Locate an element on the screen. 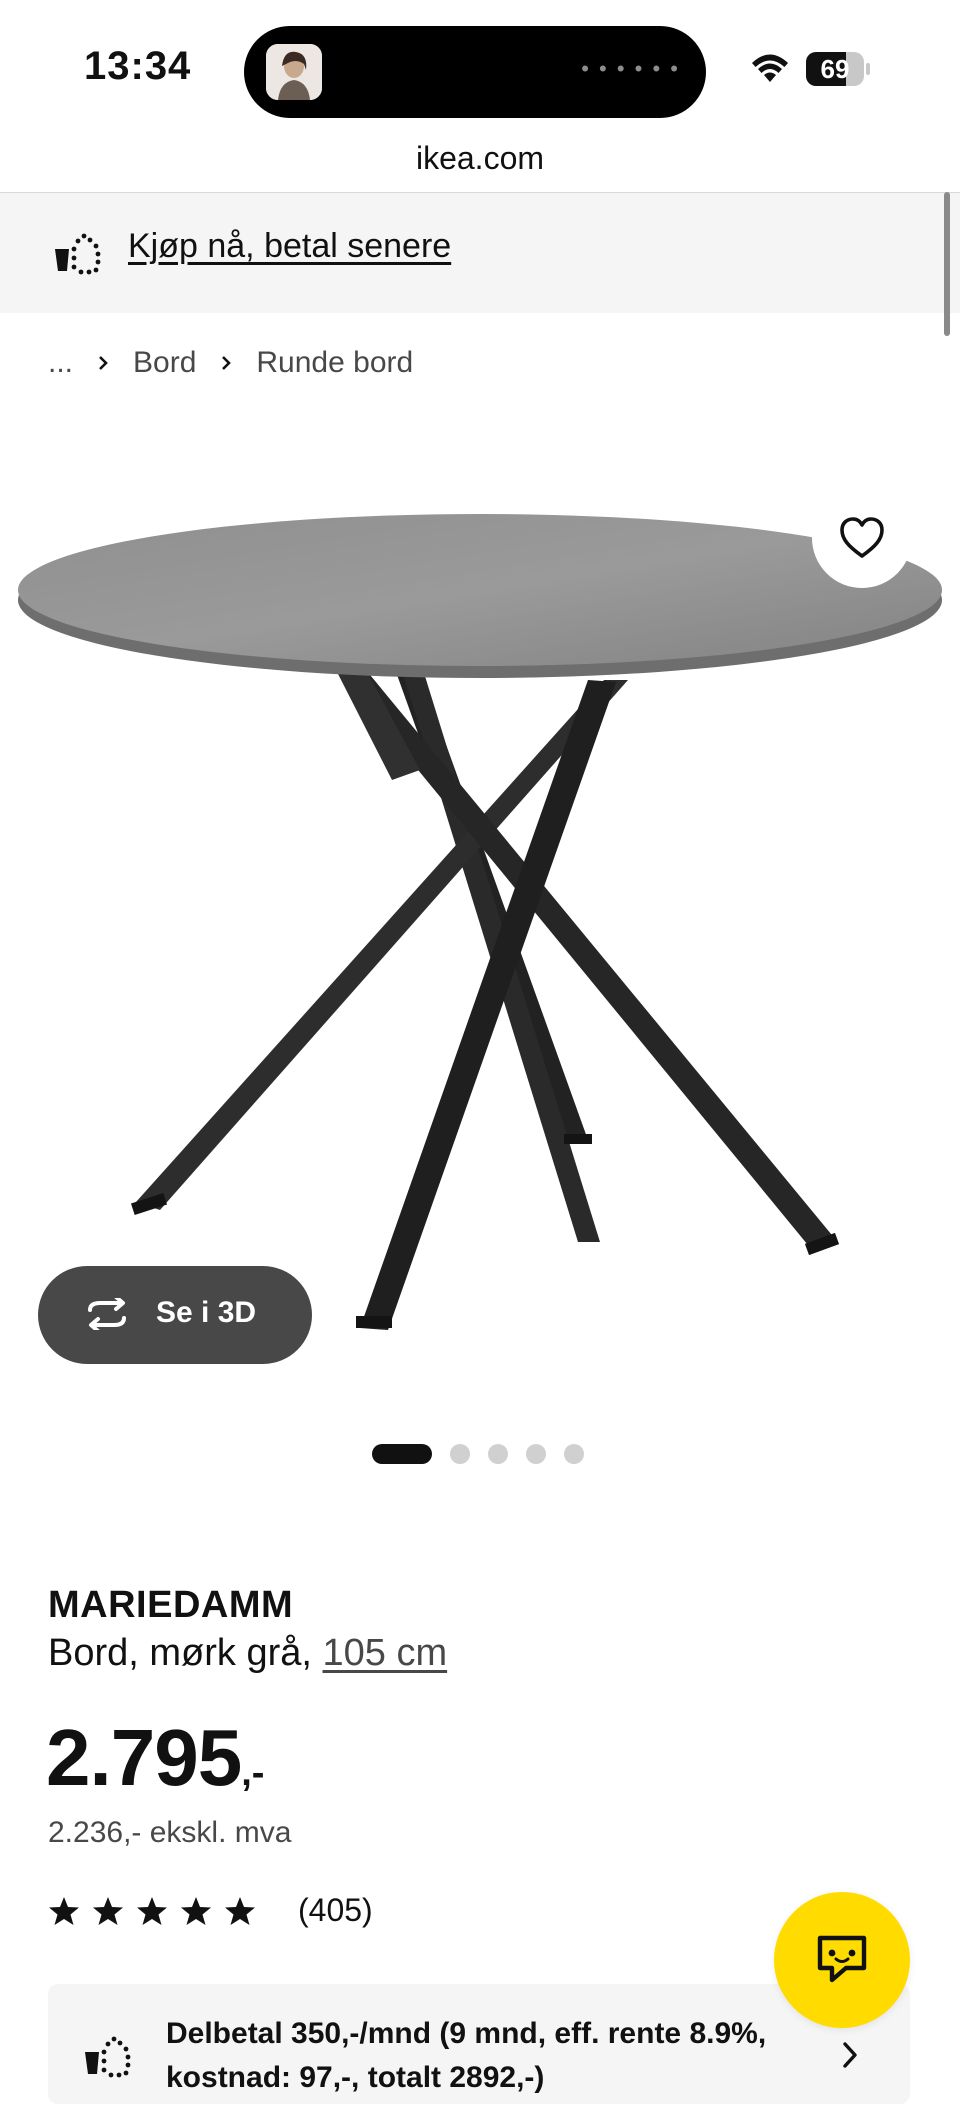 The width and height of the screenshot is (960, 2104). chat-button is located at coordinates (842, 1960).